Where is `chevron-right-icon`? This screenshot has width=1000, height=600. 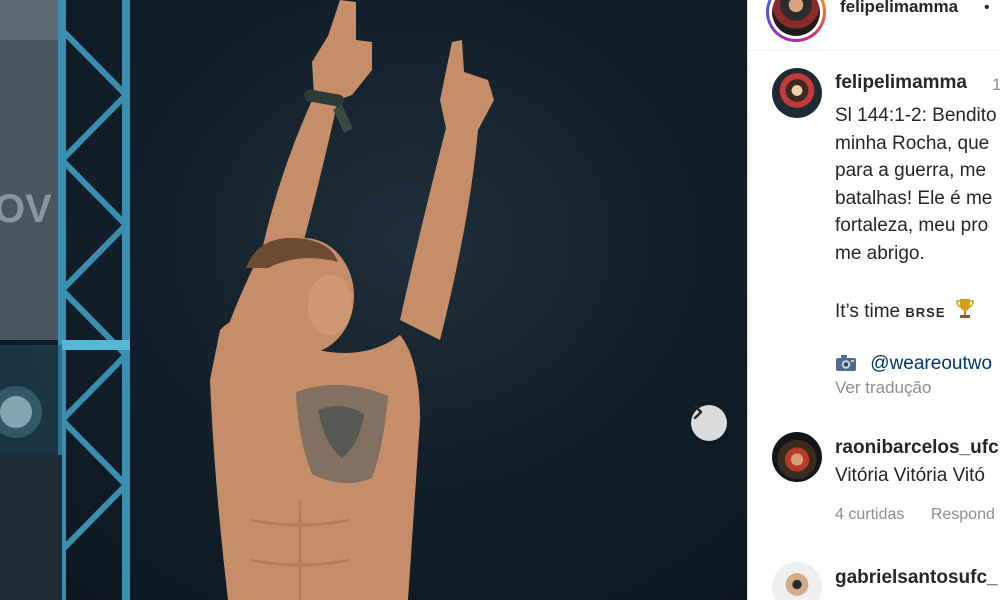
chevron-right-icon is located at coordinates (698, 412).